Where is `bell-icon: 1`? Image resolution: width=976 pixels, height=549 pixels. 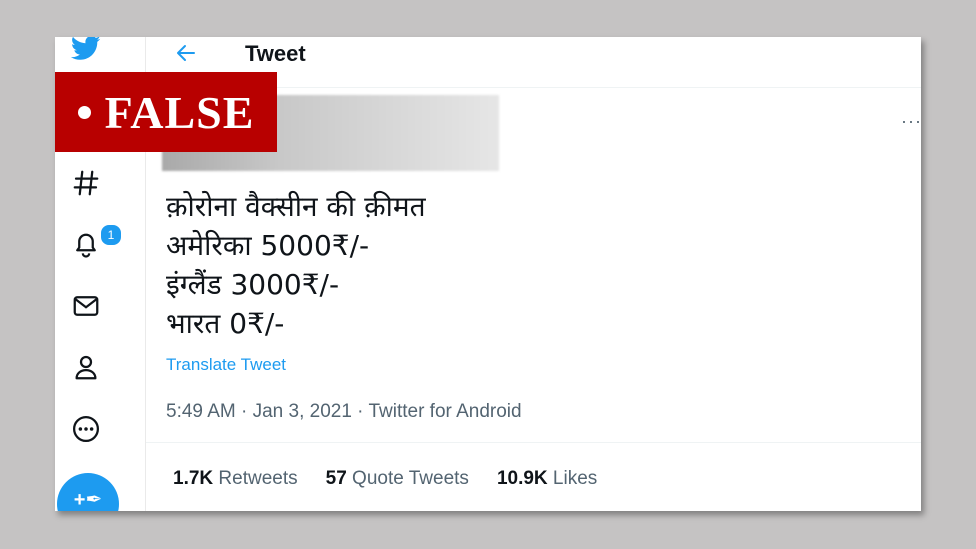 bell-icon: 1 is located at coordinates (96, 242).